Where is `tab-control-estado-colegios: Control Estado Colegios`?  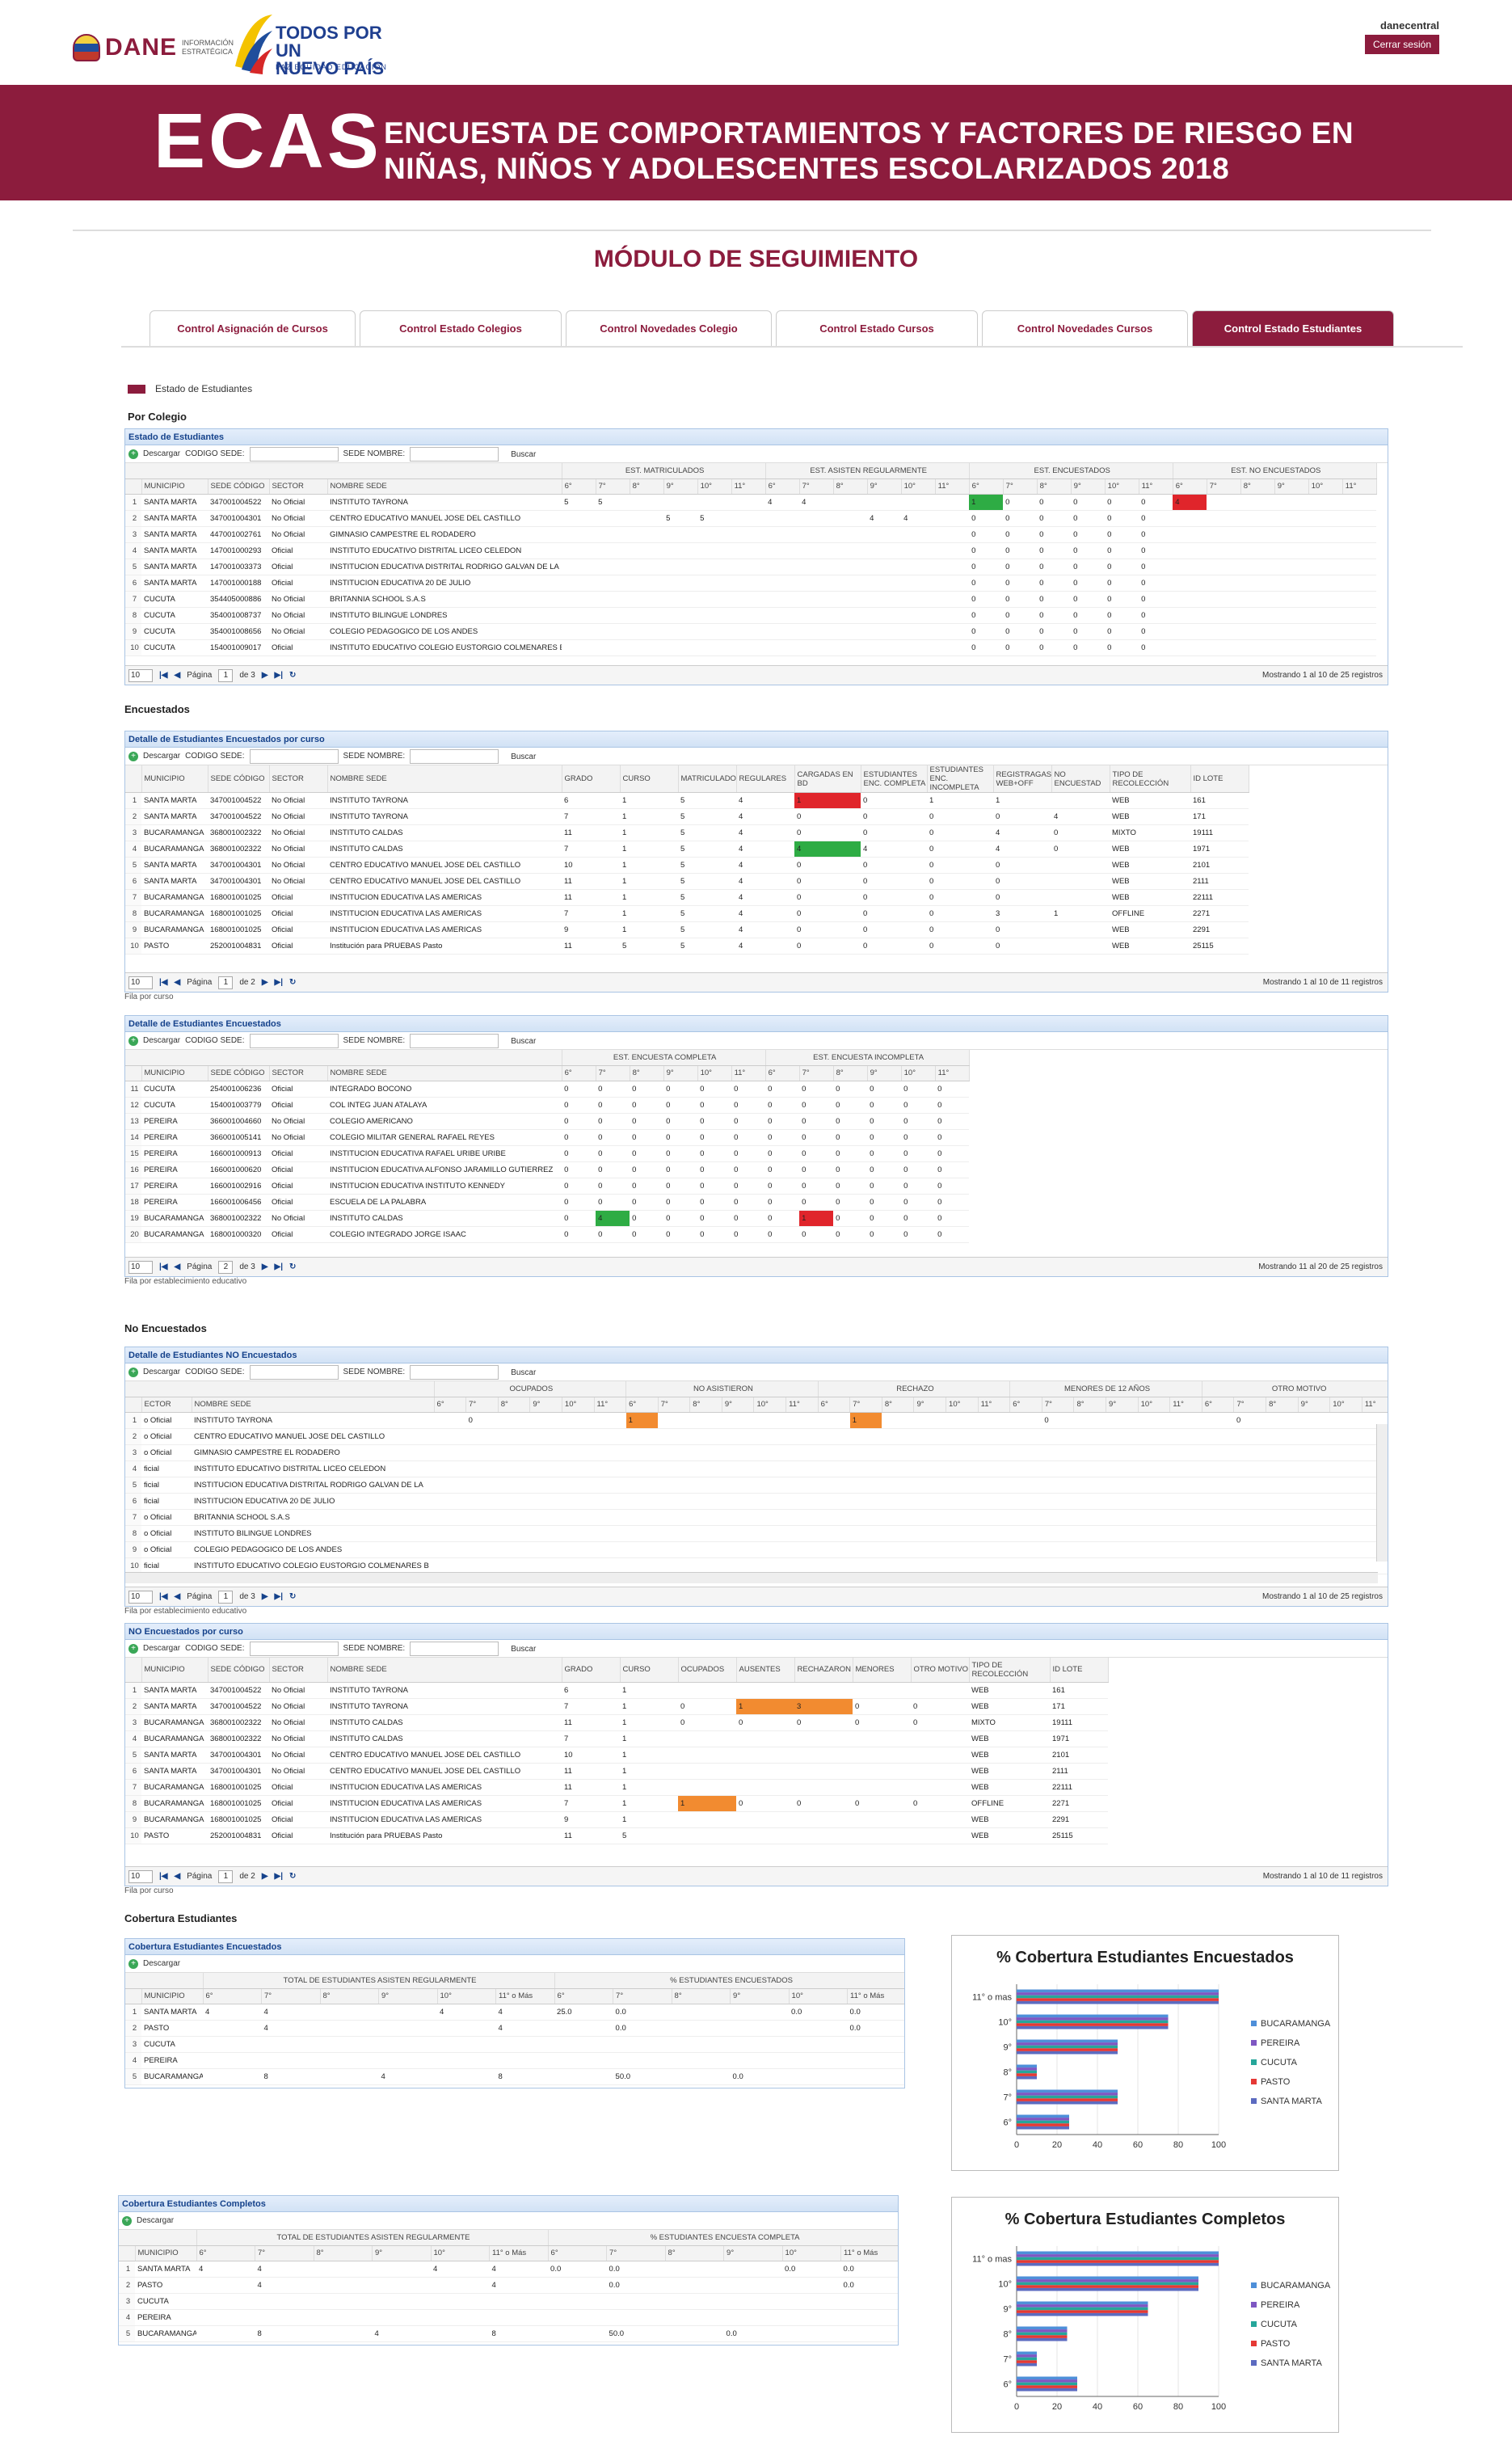
tab-control-estado-colegios: Control Estado Colegios is located at coordinates (461, 328).